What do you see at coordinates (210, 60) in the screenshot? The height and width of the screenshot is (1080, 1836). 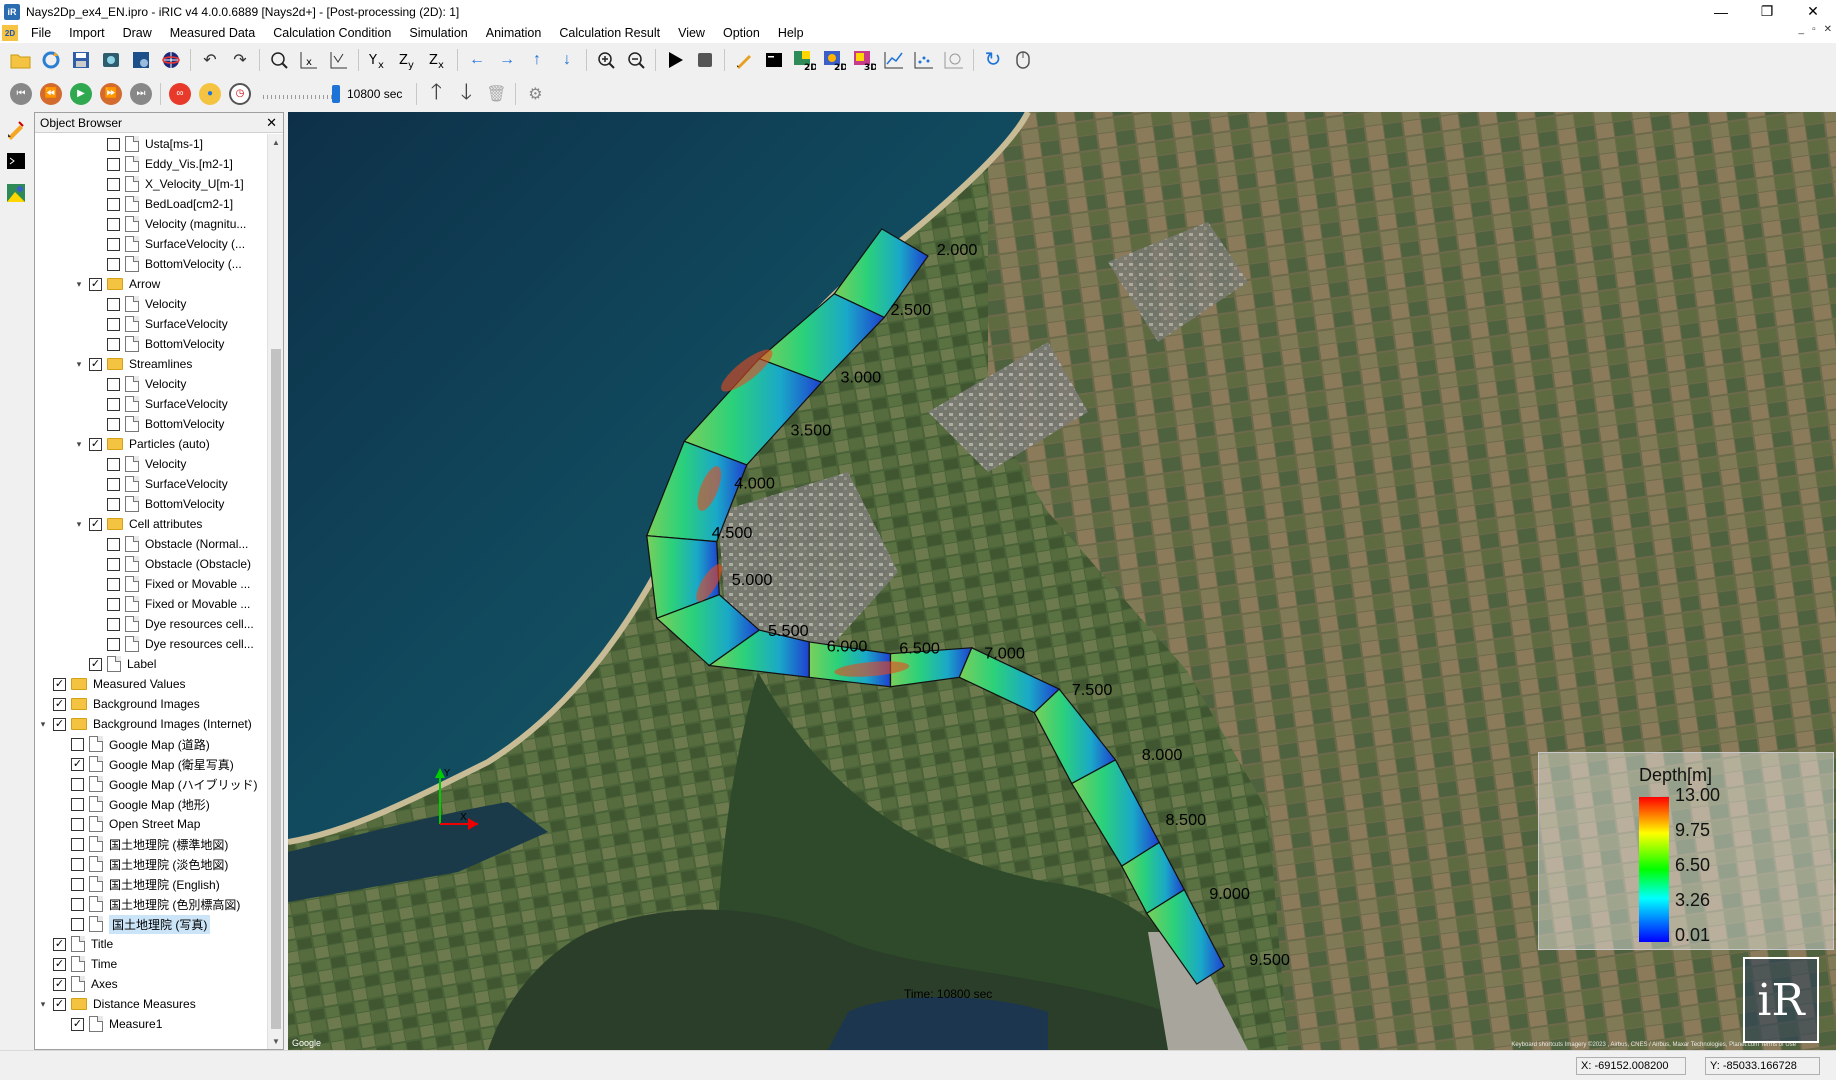 I see `undo-icon: ↶` at bounding box center [210, 60].